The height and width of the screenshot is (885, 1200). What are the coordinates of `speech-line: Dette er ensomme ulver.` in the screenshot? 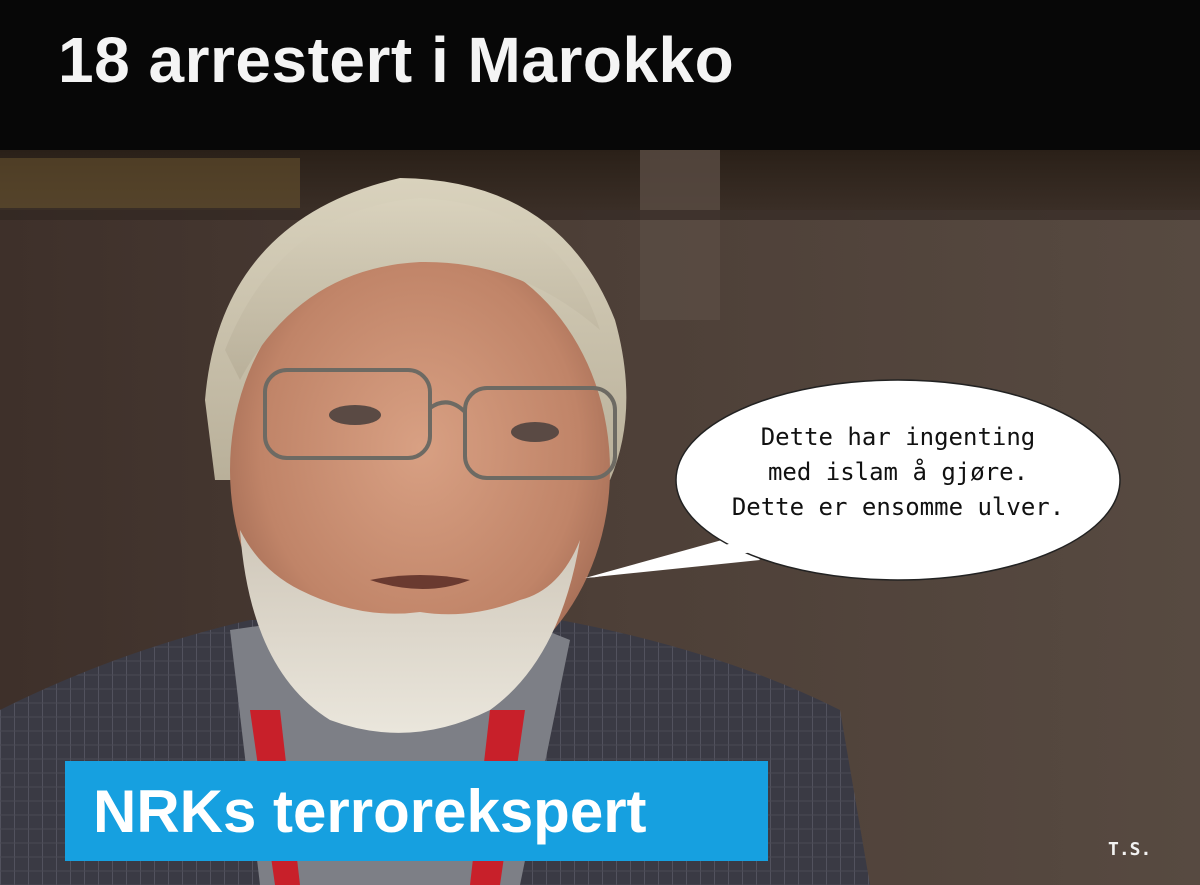 It's located at (898, 507).